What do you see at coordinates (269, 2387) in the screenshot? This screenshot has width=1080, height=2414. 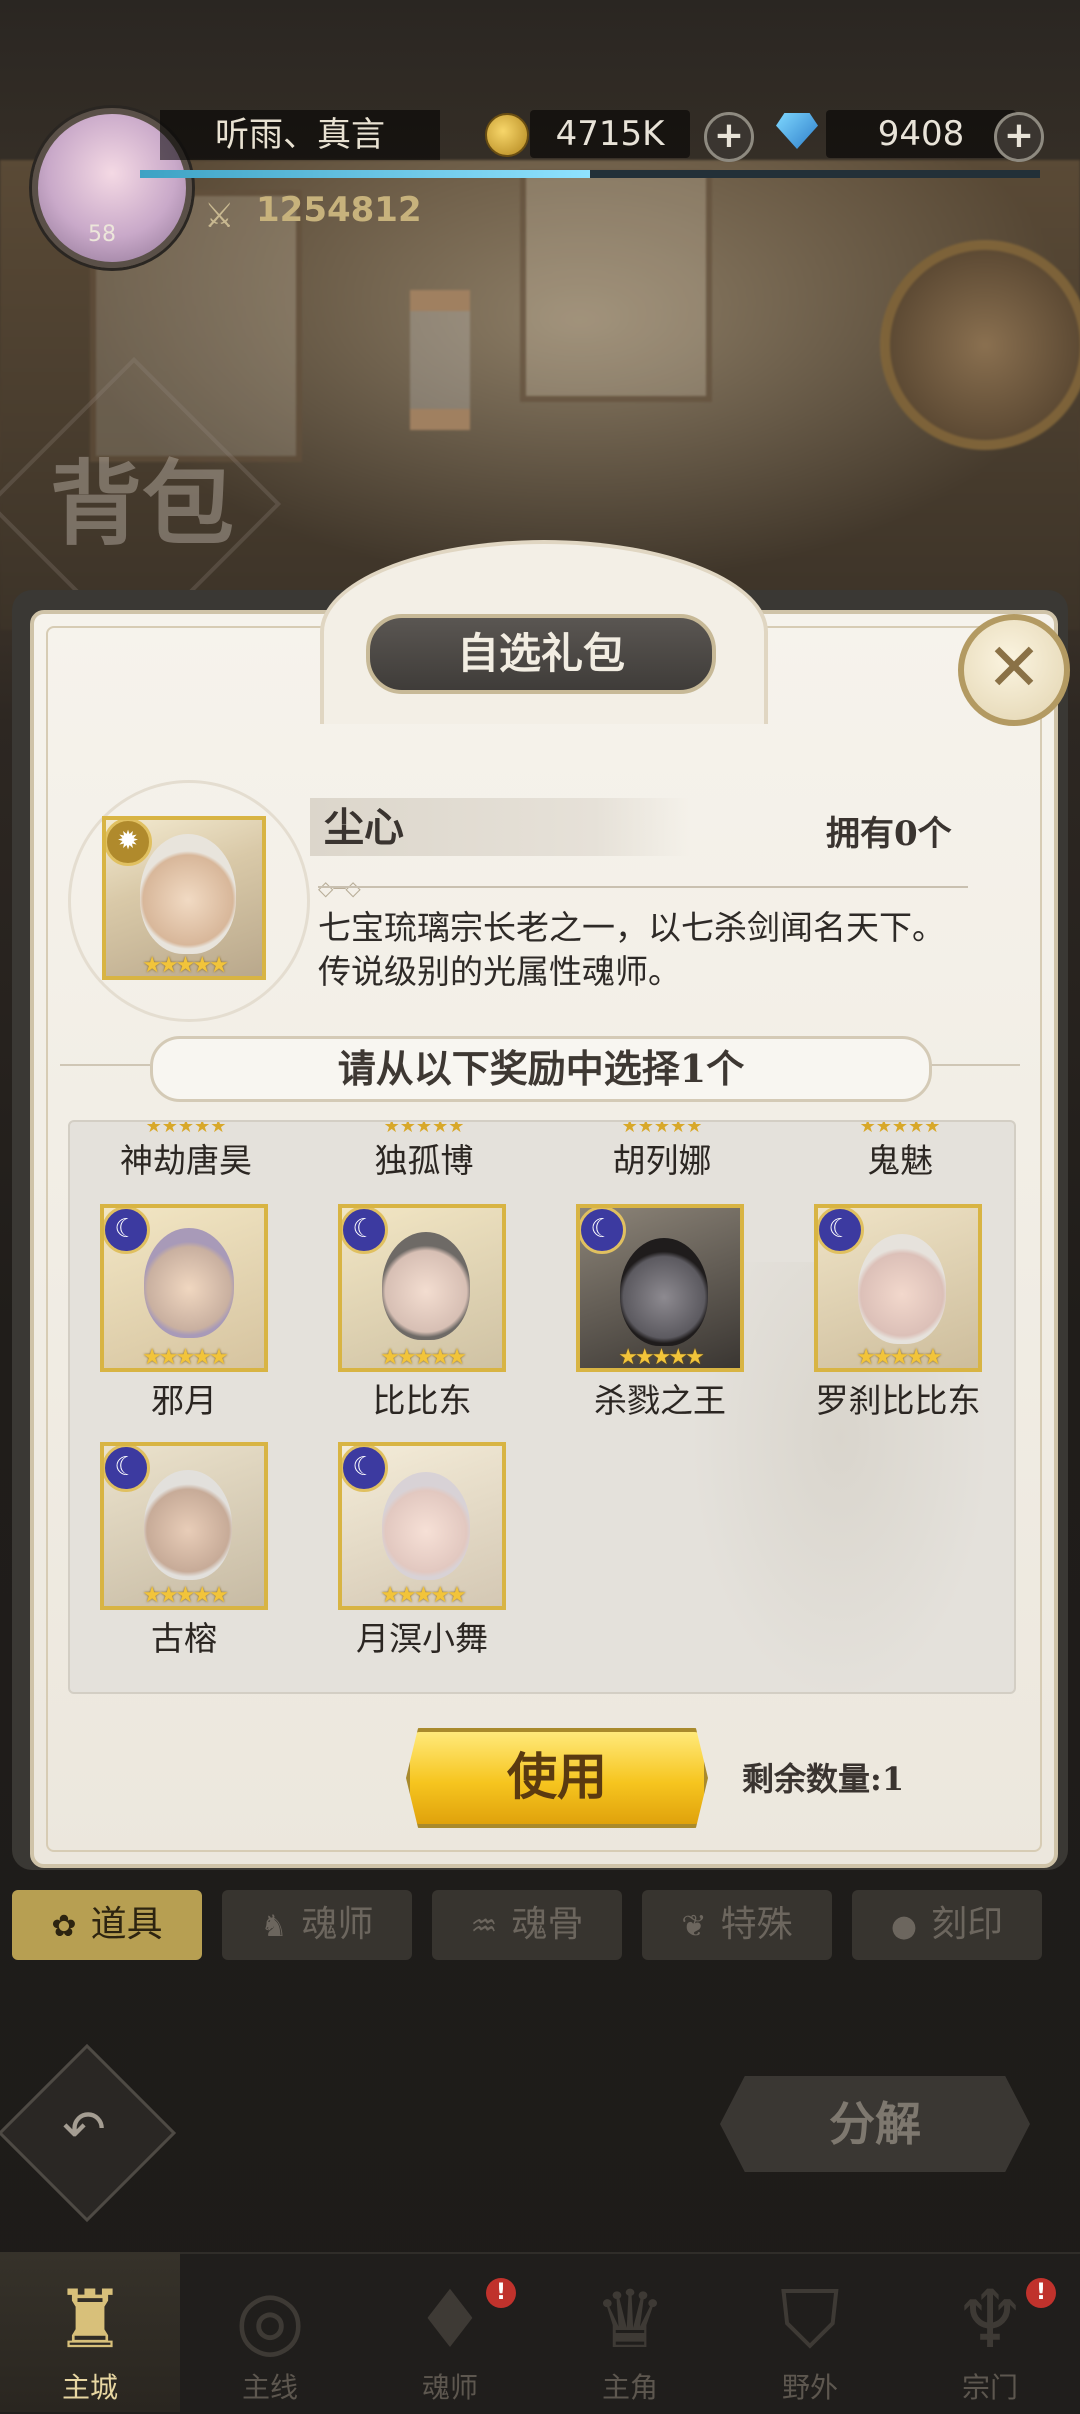 I see `nav-label: 主线` at bounding box center [269, 2387].